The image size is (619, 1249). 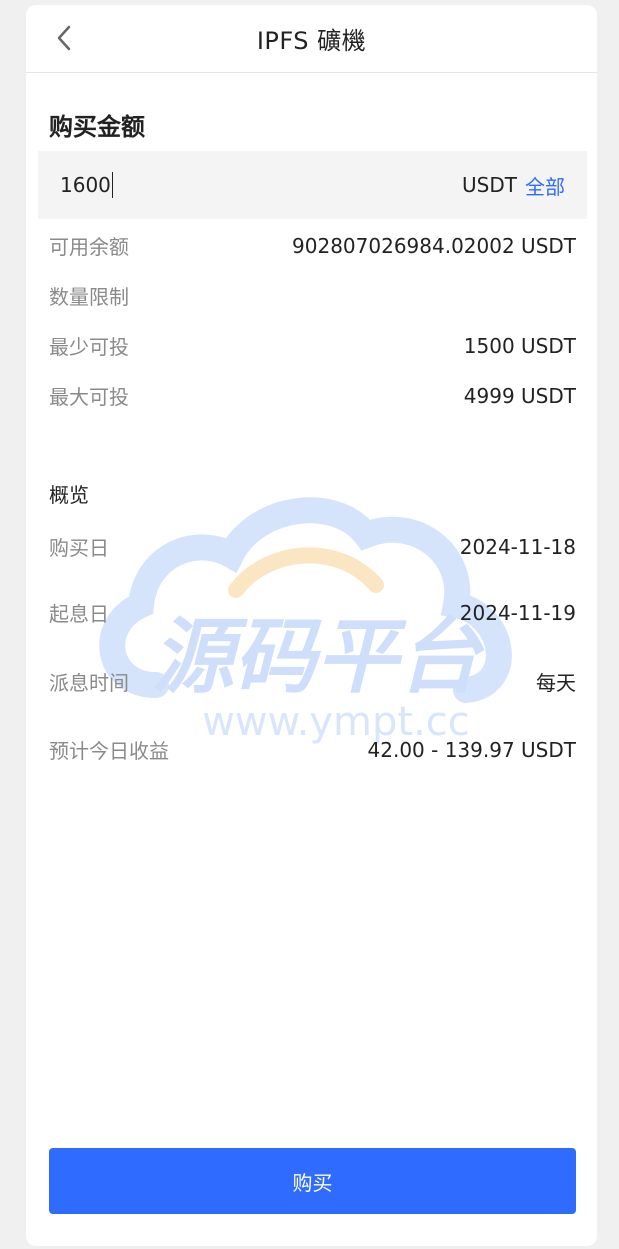 What do you see at coordinates (312, 749) in the screenshot?
I see `estimated-earnings-row: 预计今日收益 42.00 - 139.97 USDT` at bounding box center [312, 749].